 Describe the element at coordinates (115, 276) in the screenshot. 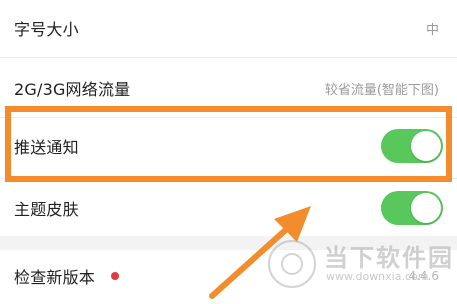

I see `update-available-dot` at that location.